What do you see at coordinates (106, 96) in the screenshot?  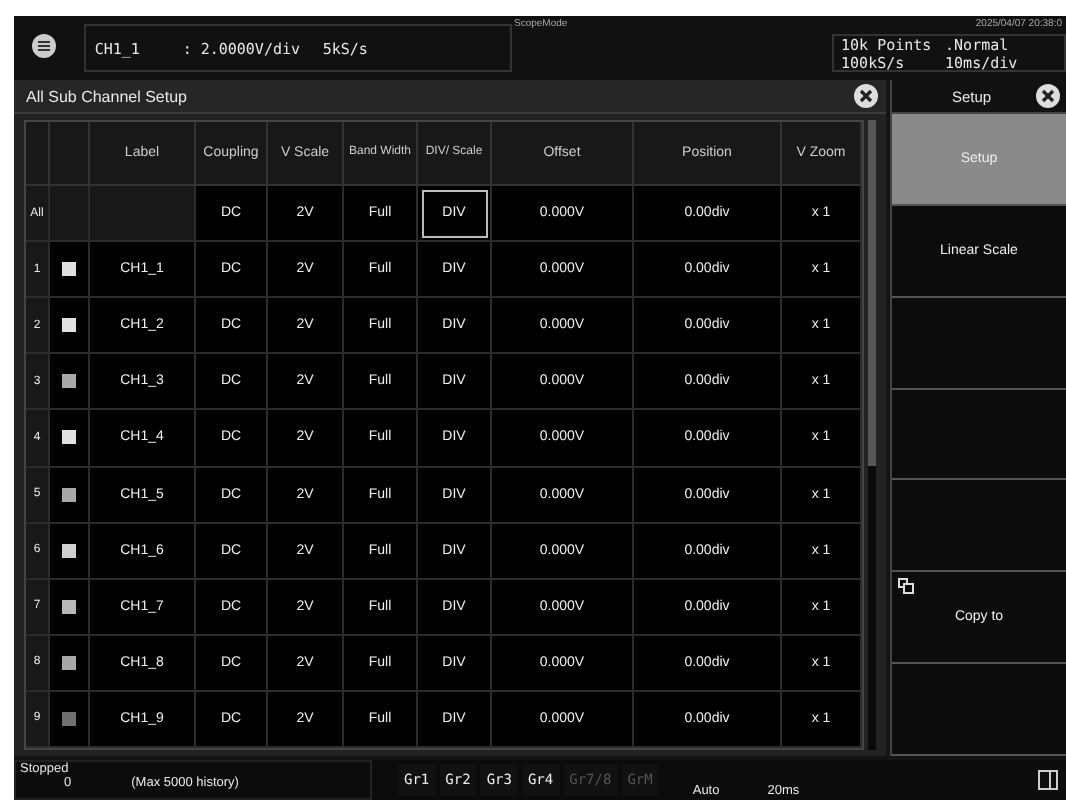 I see `dialog-title: All Sub Channel Setup` at bounding box center [106, 96].